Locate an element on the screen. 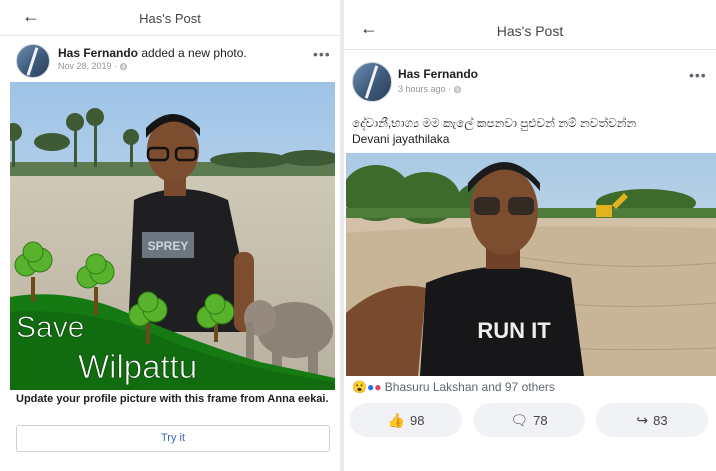 This screenshot has width=716, height=471. tshirt-text: RUN IT is located at coordinates (514, 330).